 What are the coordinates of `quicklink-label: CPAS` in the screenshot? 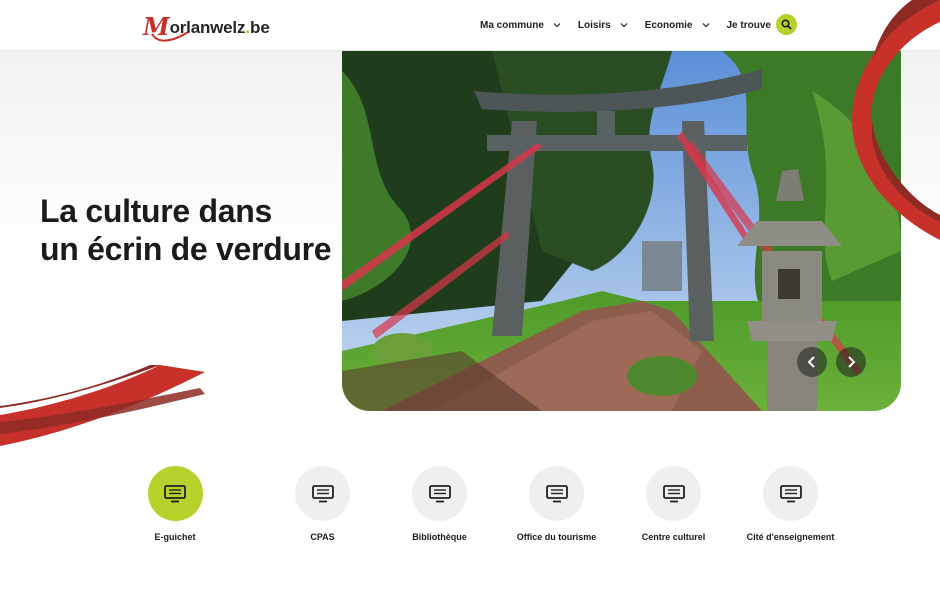 It's located at (322, 537).